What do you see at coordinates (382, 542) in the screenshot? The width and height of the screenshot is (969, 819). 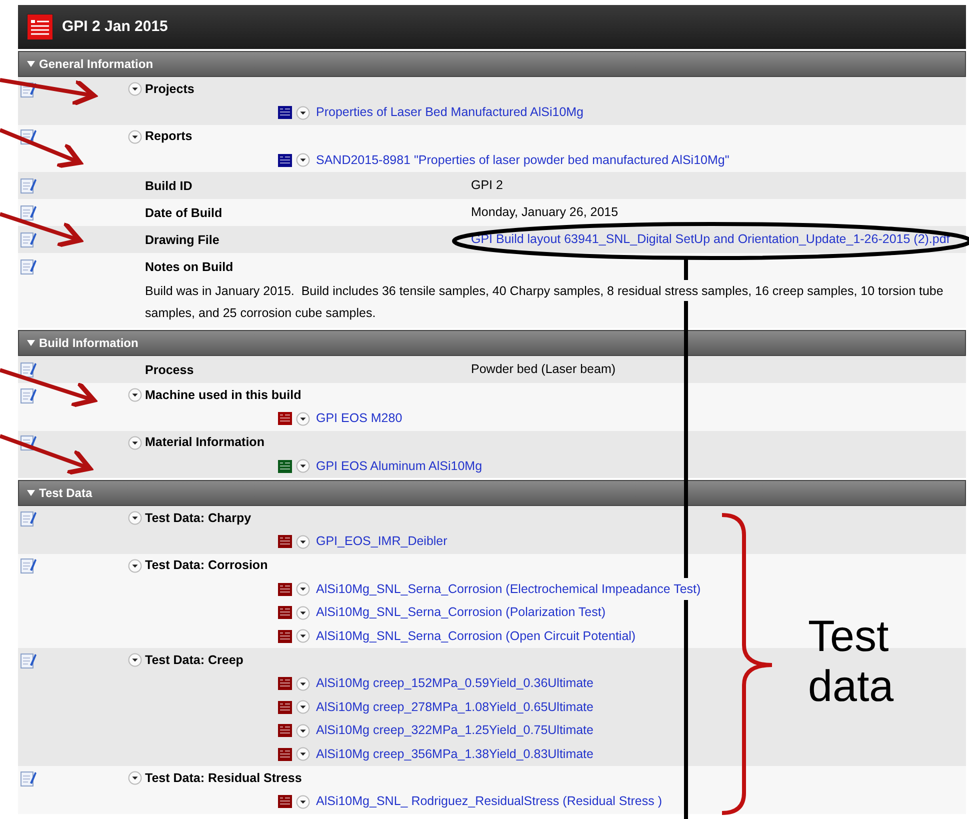 I see `record-link: GPI_EOS_IMR_Deibler` at bounding box center [382, 542].